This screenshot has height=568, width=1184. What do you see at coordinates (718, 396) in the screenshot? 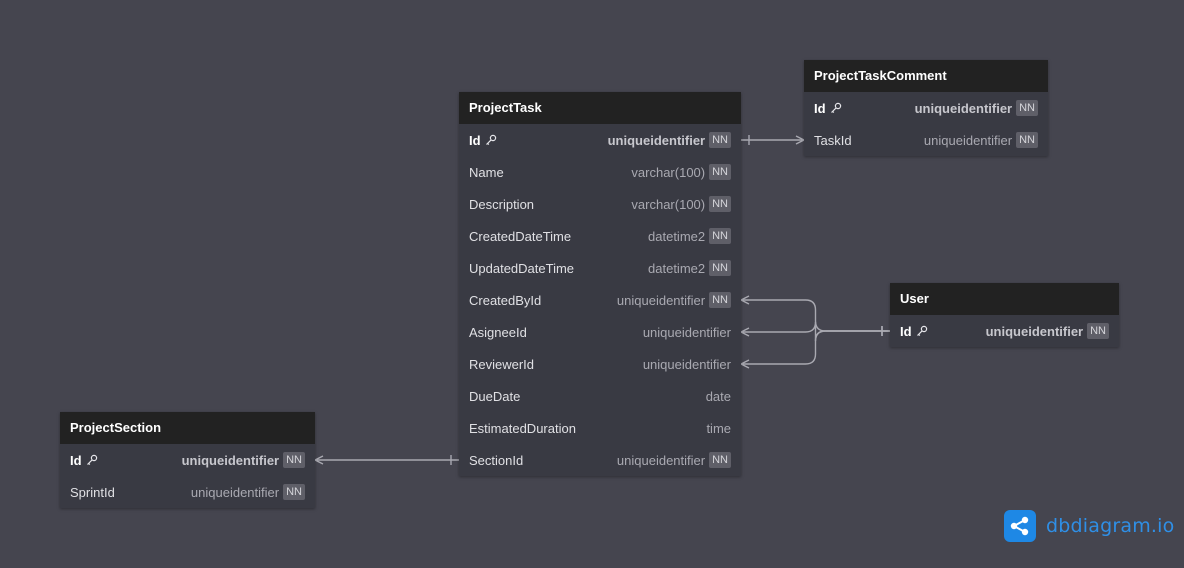
I see `field-type: date` at bounding box center [718, 396].